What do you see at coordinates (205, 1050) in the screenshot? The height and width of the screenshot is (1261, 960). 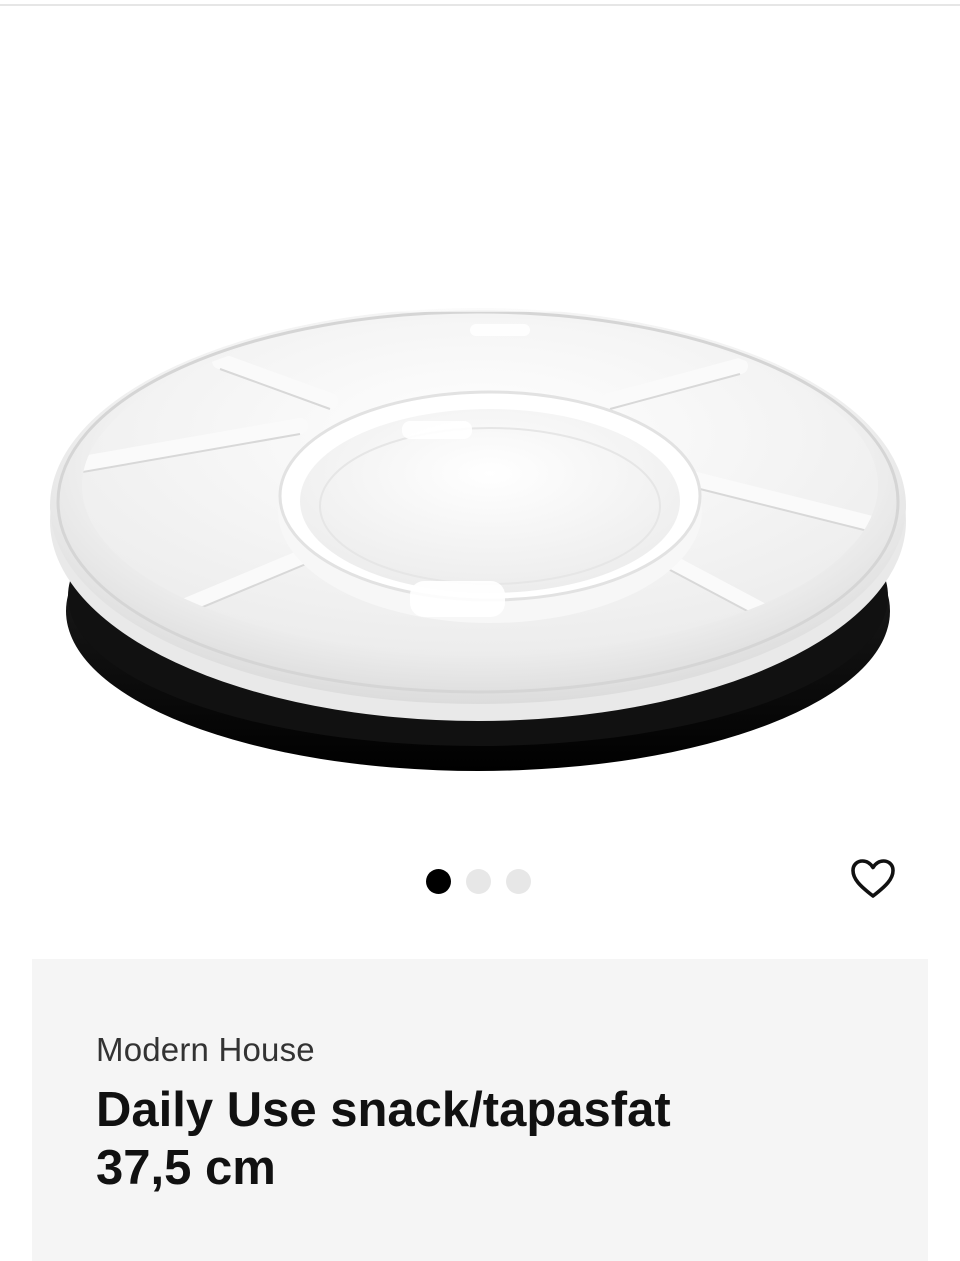 I see `product-brand: Modern House` at bounding box center [205, 1050].